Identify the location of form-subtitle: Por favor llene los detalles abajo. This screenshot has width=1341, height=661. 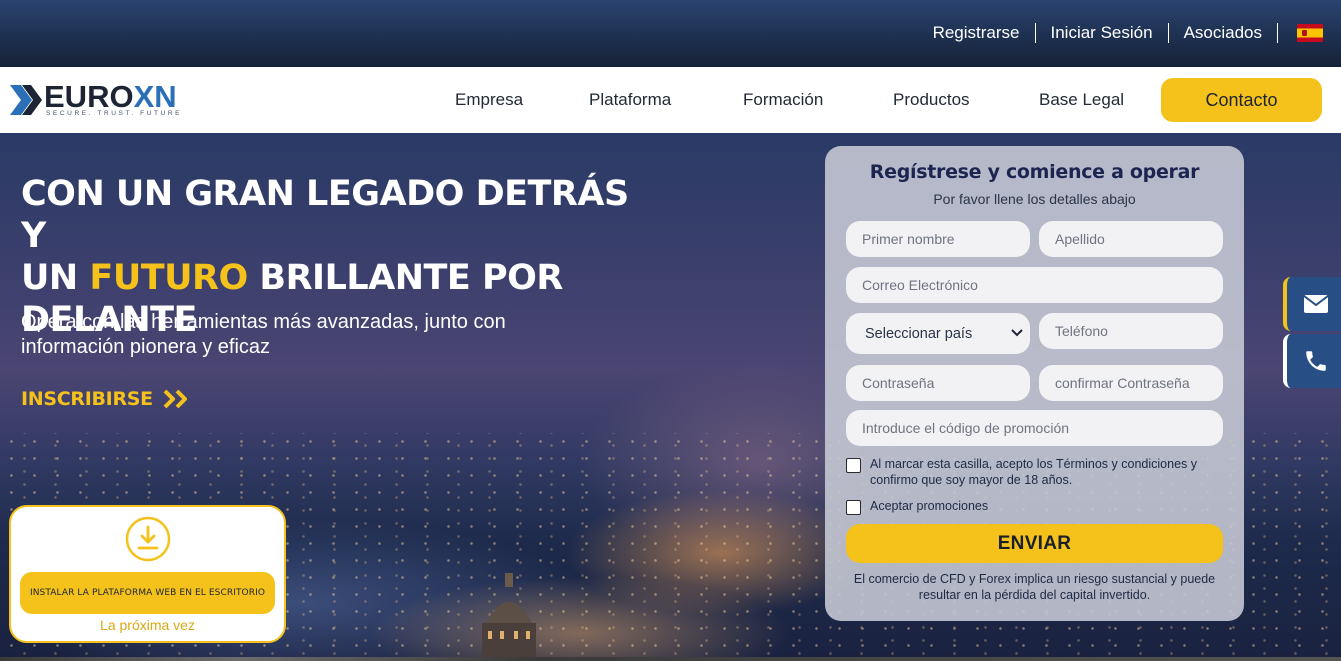
(1034, 199).